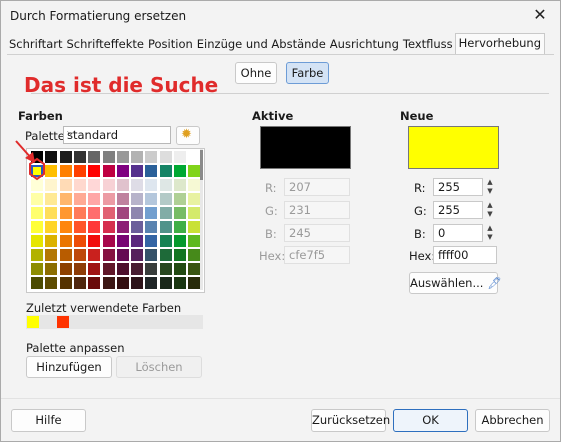 The image size is (561, 442). I want to click on cancel-button: Abbrechen, so click(512, 420).